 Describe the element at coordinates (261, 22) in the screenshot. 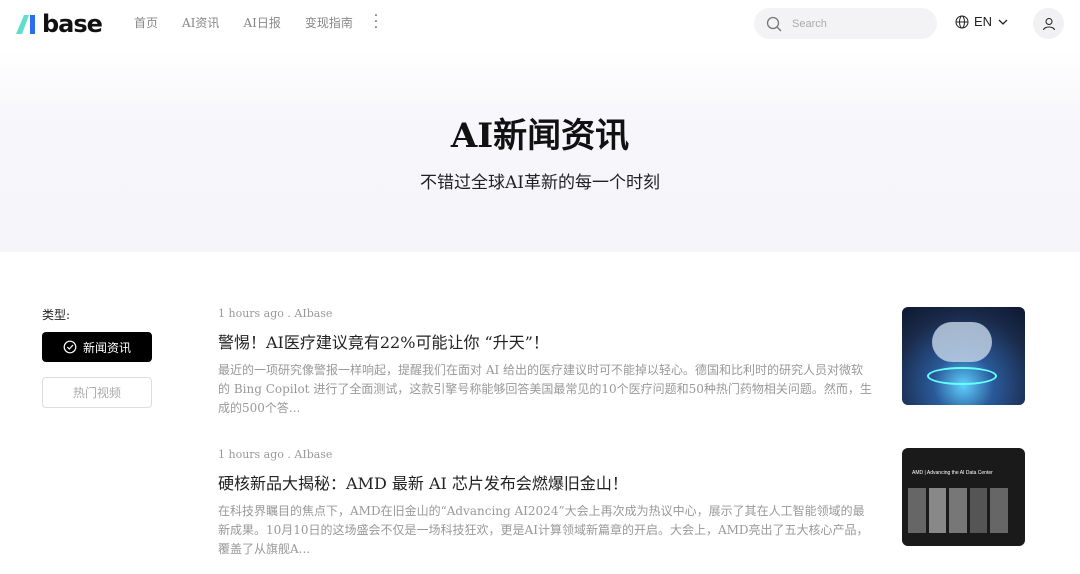

I see `nav-ai-daily: AI日报` at that location.